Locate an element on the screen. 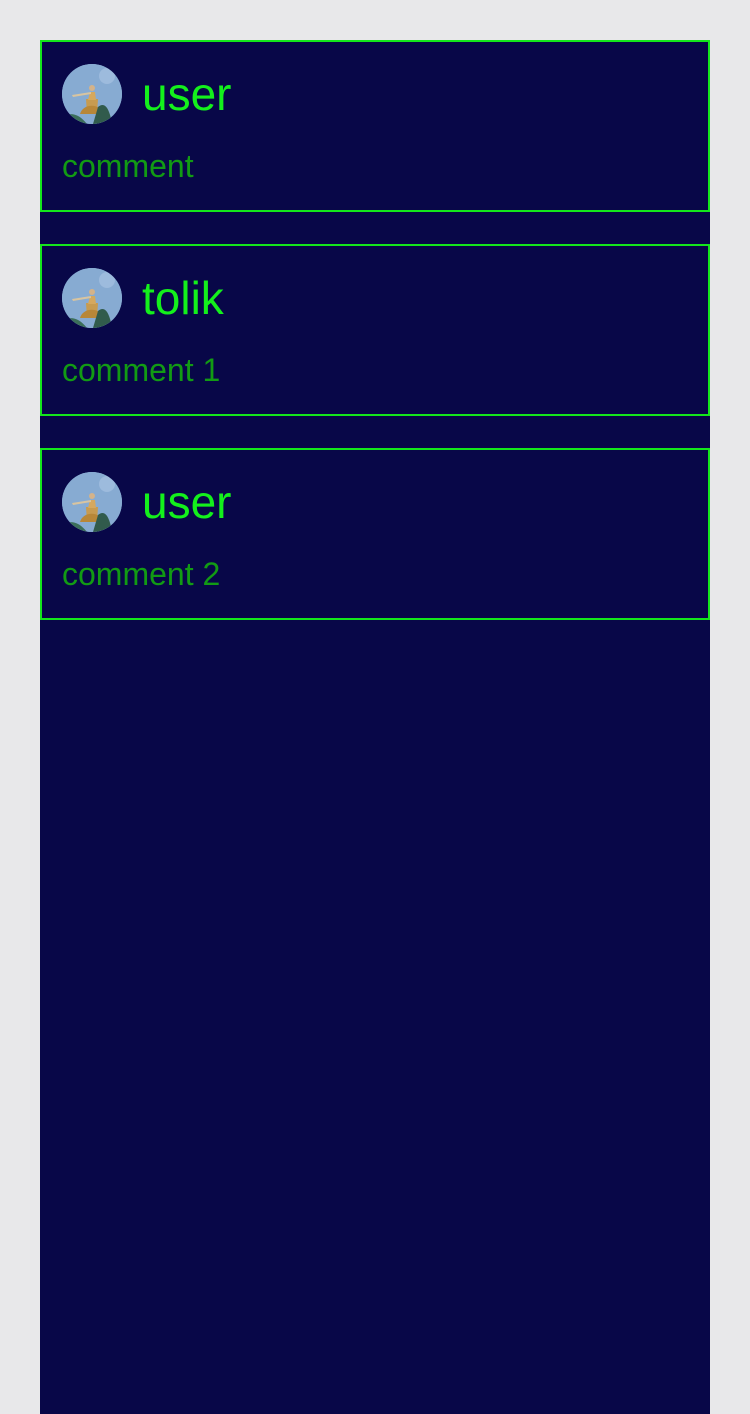  comment-card: tolik comment 1 is located at coordinates (375, 330).